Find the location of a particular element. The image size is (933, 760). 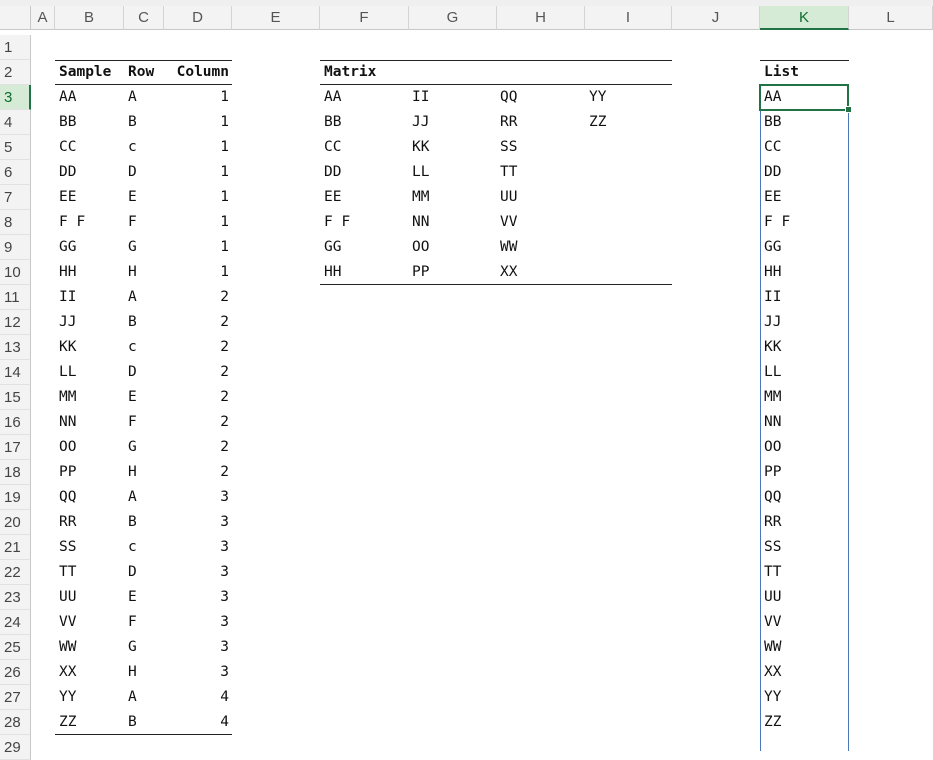

sample-cell: UU is located at coordinates (67, 597).